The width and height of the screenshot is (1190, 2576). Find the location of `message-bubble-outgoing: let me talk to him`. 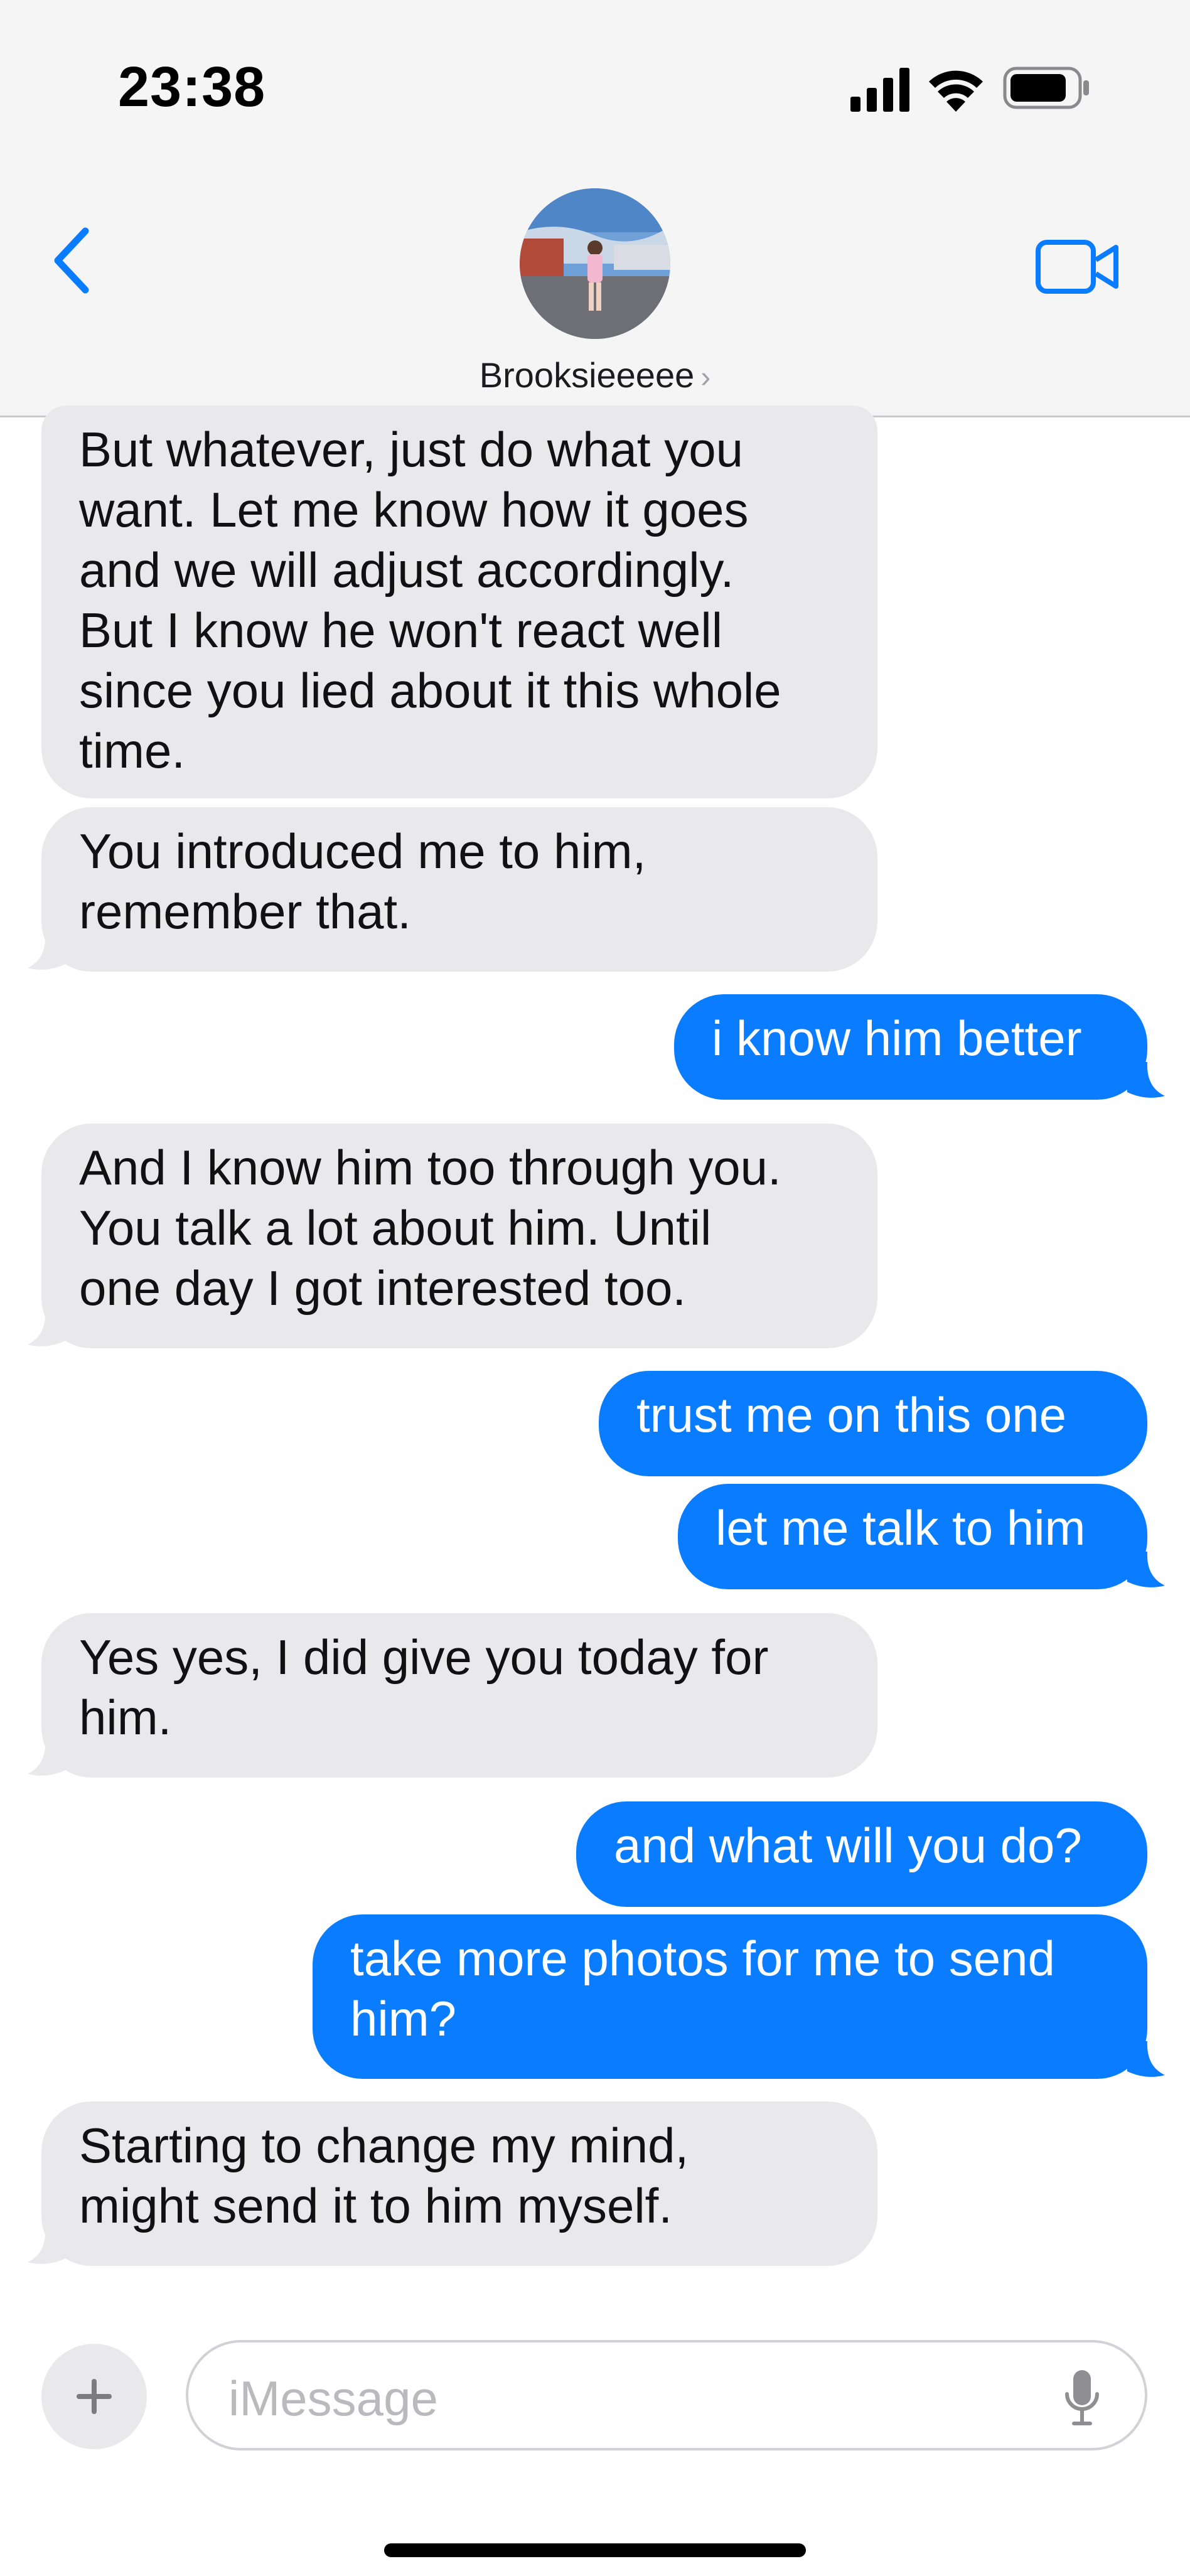

message-bubble-outgoing: let me talk to him is located at coordinates (912, 1536).